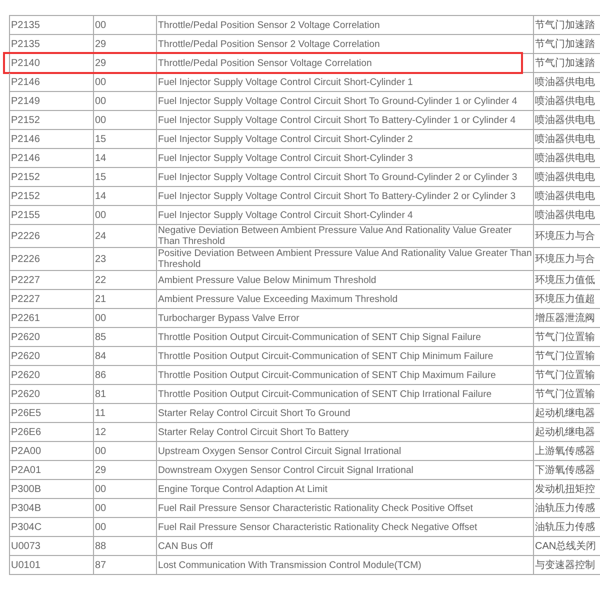 This screenshot has height=599, width=600. Describe the element at coordinates (100, 413) in the screenshot. I see `fault-subcode: 11` at that location.